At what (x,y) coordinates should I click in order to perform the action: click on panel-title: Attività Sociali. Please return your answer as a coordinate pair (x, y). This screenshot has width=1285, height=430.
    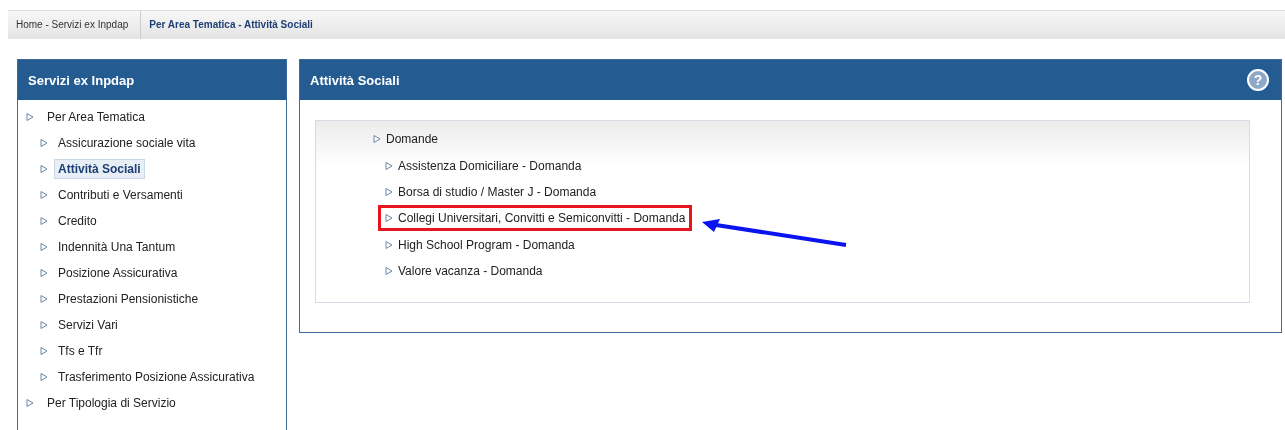
    Looking at the image, I should click on (355, 80).